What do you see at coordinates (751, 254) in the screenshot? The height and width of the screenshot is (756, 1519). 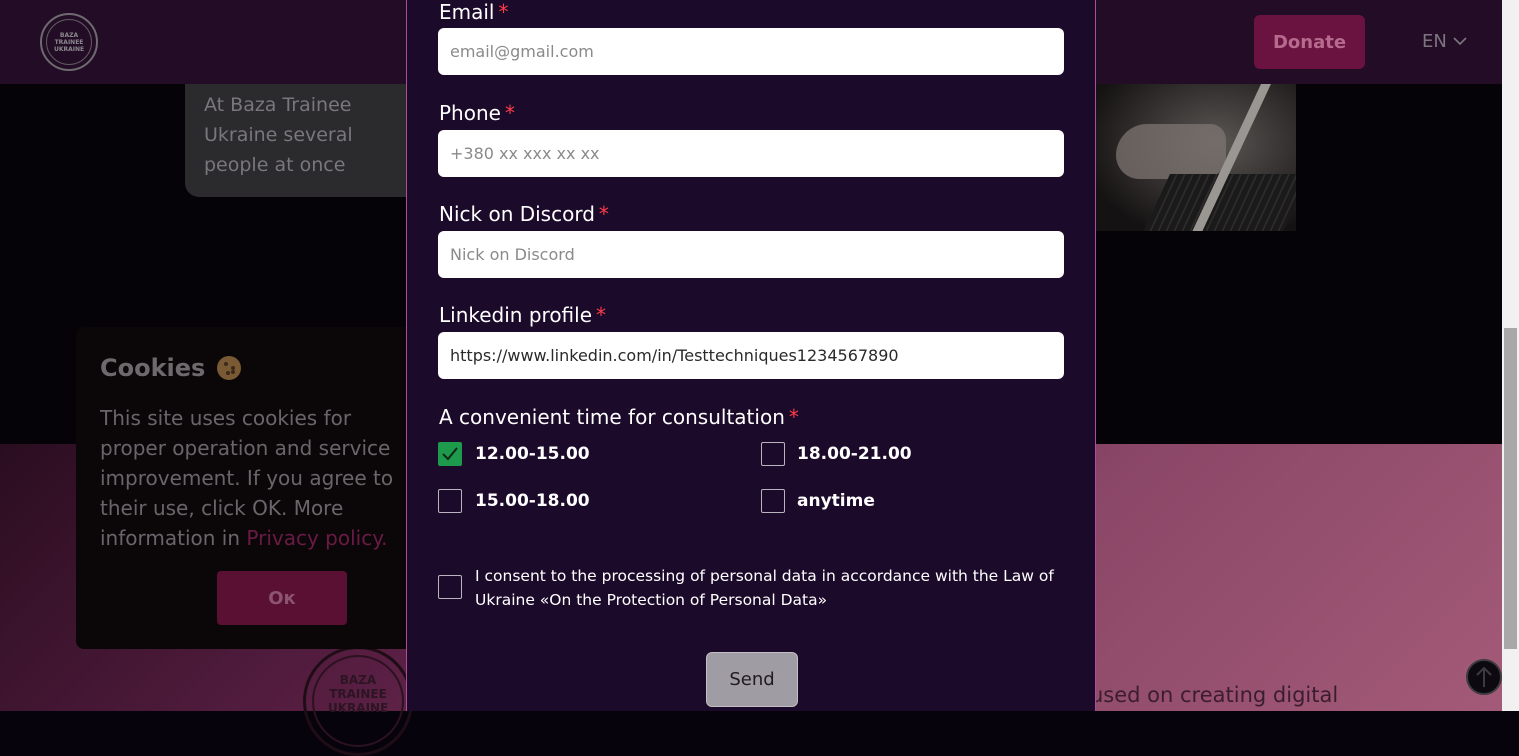 I see `discord-input` at bounding box center [751, 254].